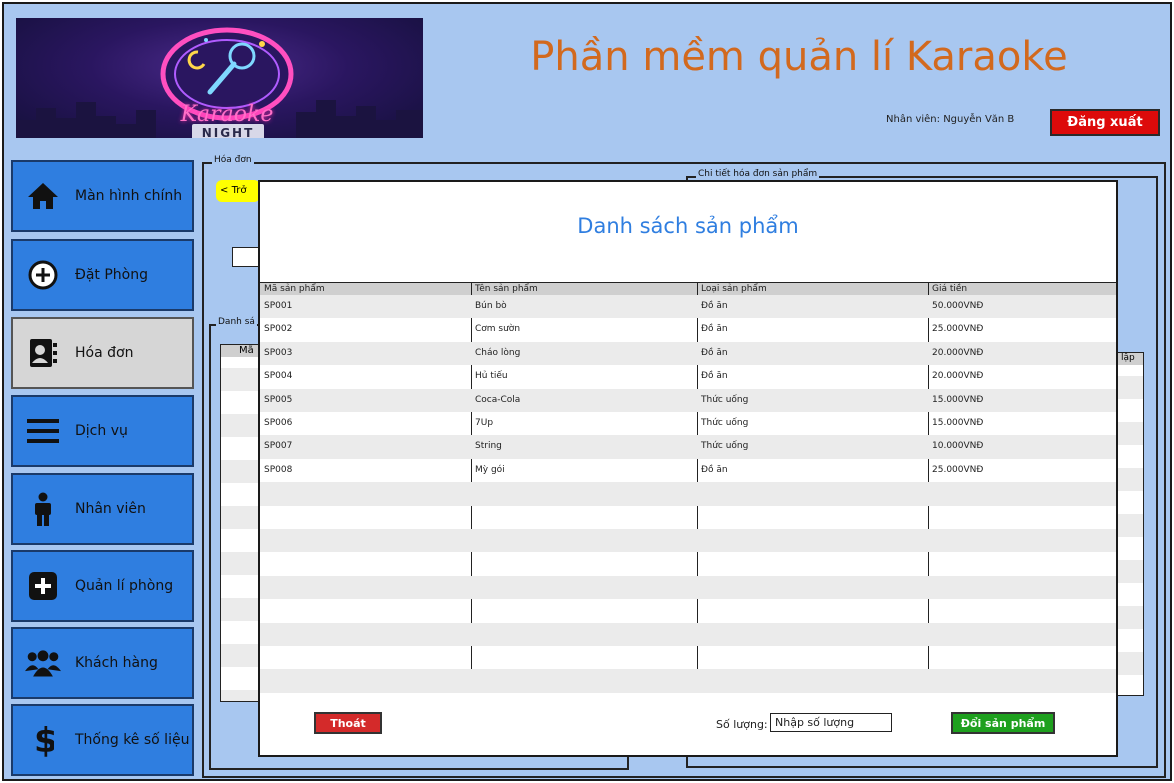 This screenshot has height=783, width=1174. I want to click on change-product-button: Đổi sản phẩm, so click(1003, 723).